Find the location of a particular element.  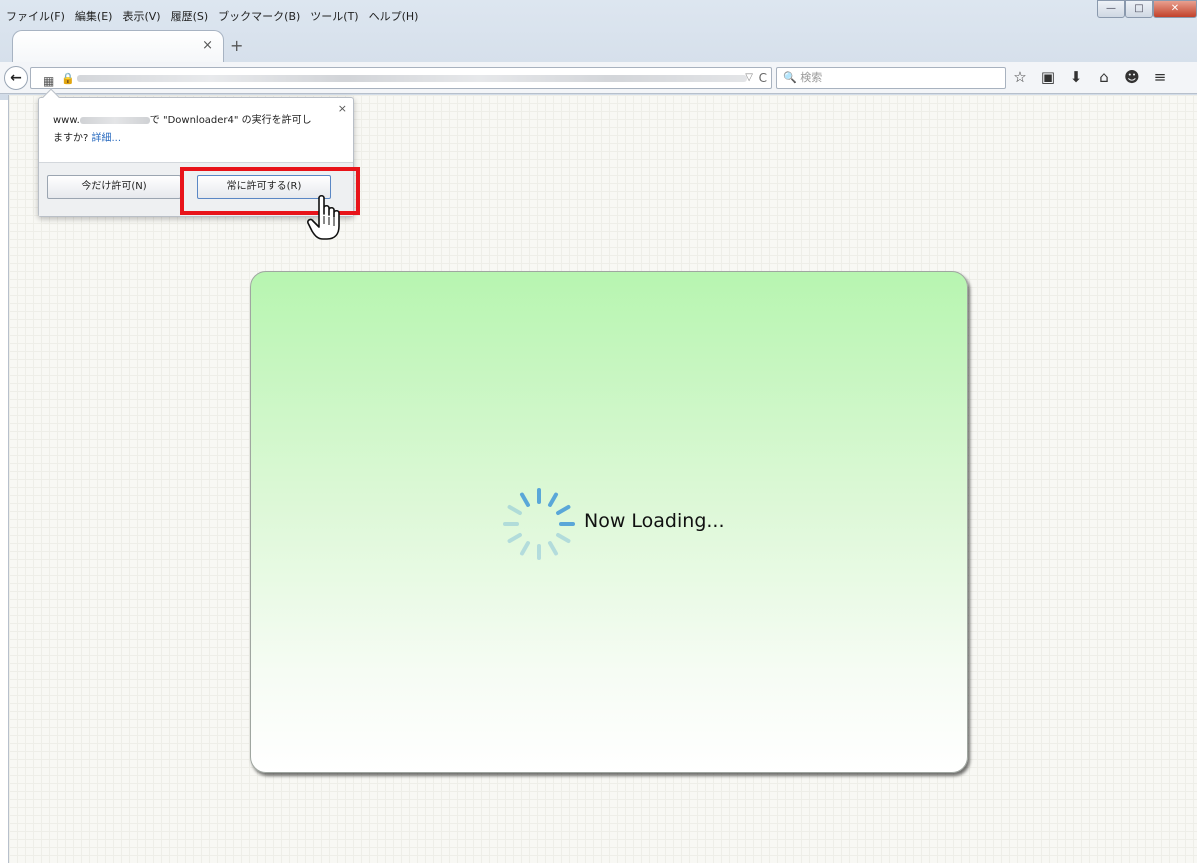

lock-icon: 🔒 is located at coordinates (68, 78).